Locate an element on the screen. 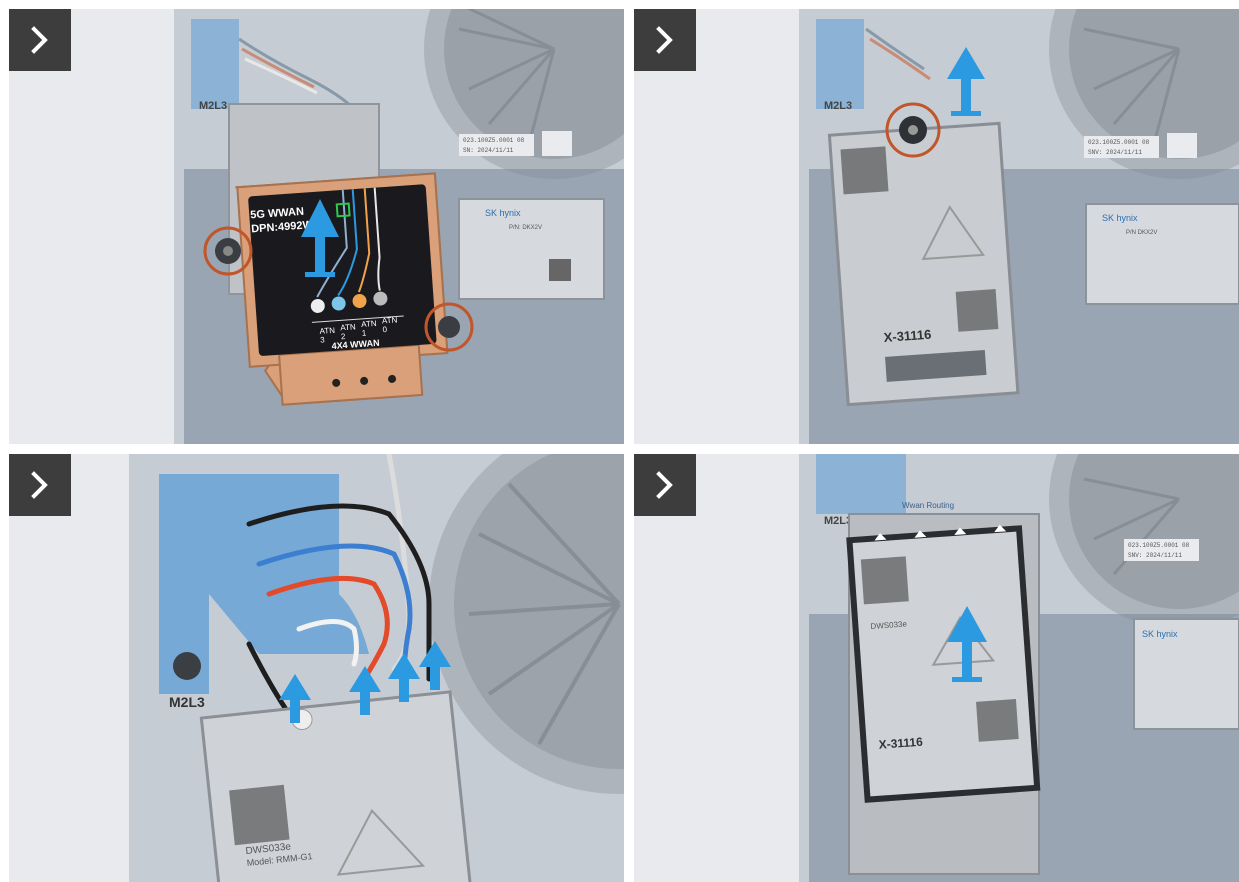  ssd is located at coordinates (531, 249).